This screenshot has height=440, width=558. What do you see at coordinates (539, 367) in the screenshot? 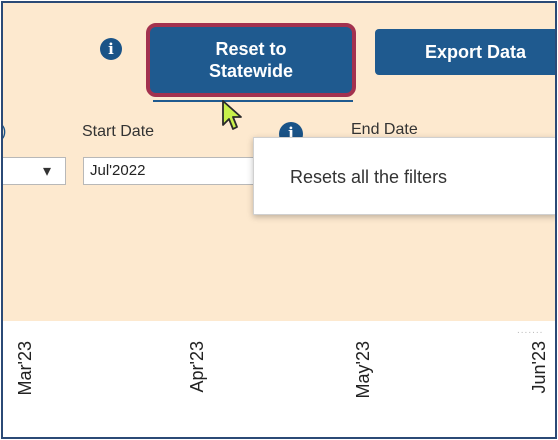
I see `axis-label-jun23: Jun'23` at bounding box center [539, 367].